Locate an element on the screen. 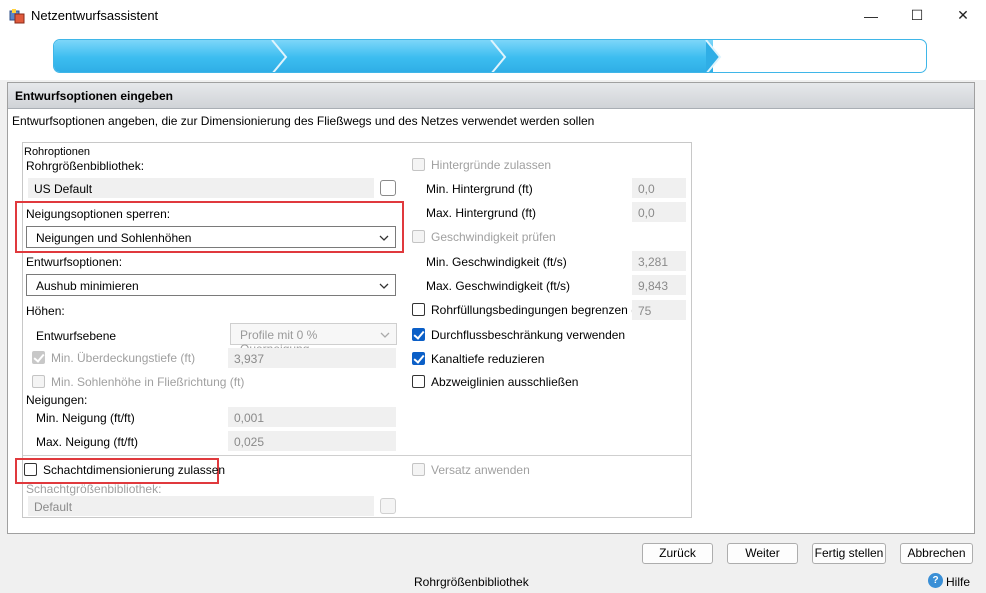  pipe-library-field: US Default is located at coordinates (201, 188).